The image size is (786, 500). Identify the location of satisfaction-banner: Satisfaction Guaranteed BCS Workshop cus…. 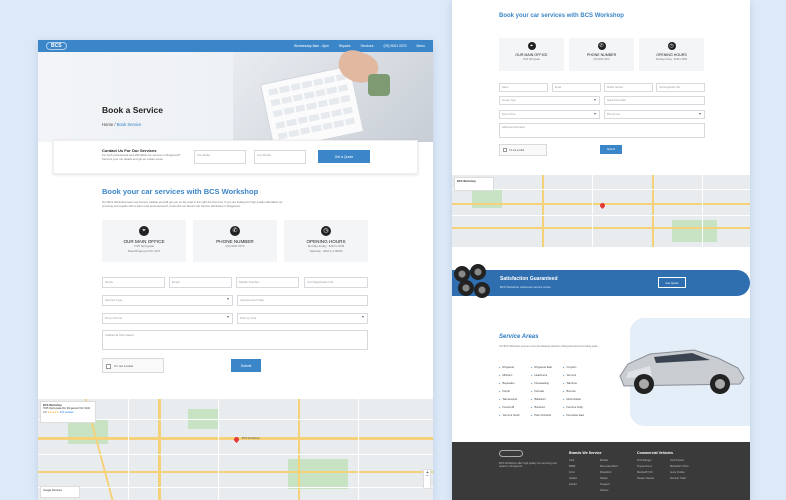
(601, 283).